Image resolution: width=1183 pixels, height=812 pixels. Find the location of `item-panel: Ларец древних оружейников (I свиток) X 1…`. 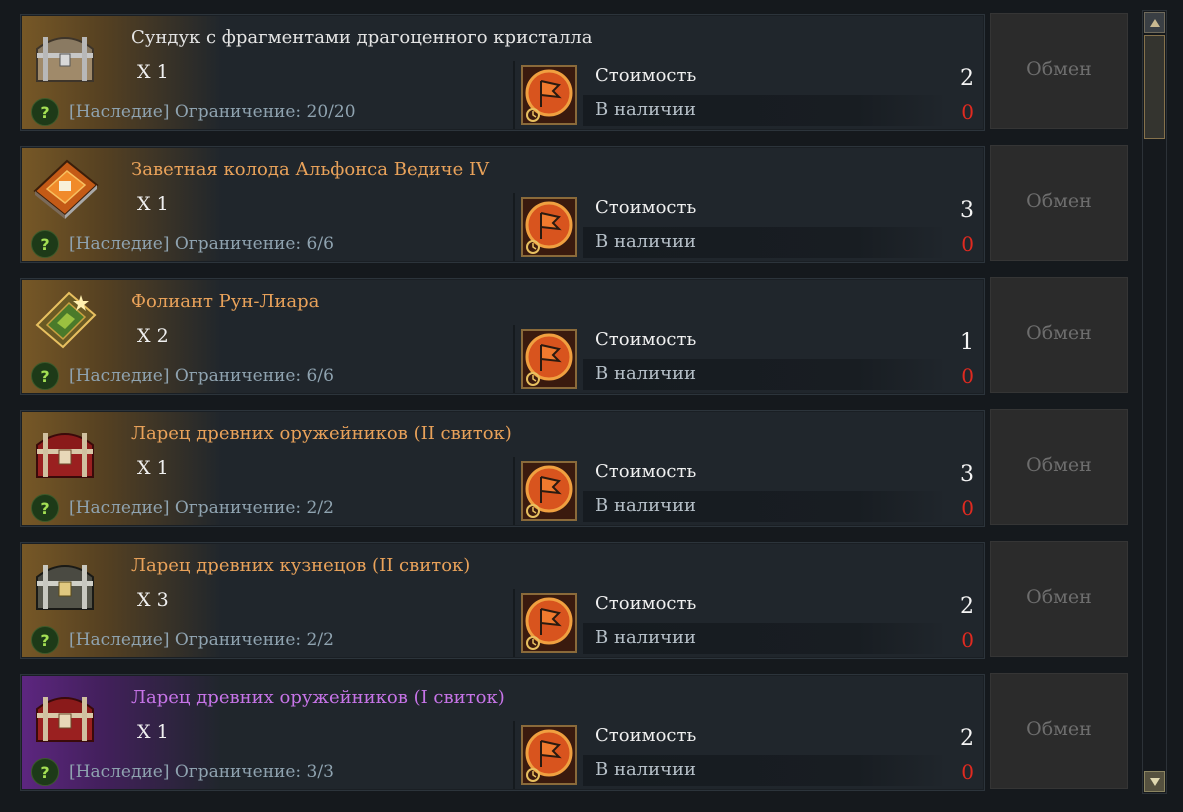

item-panel: Ларец древних оружейников (I свиток) X 1… is located at coordinates (502, 732).